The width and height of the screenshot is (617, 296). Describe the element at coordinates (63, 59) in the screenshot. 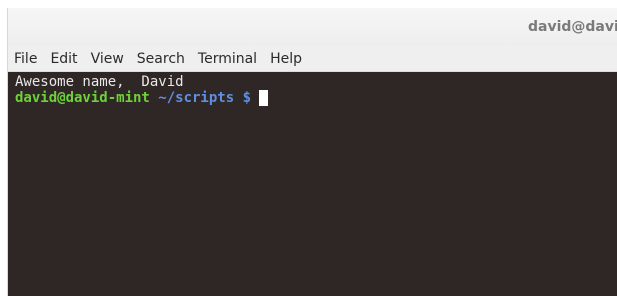

I see `menu-edit: Edit` at that location.